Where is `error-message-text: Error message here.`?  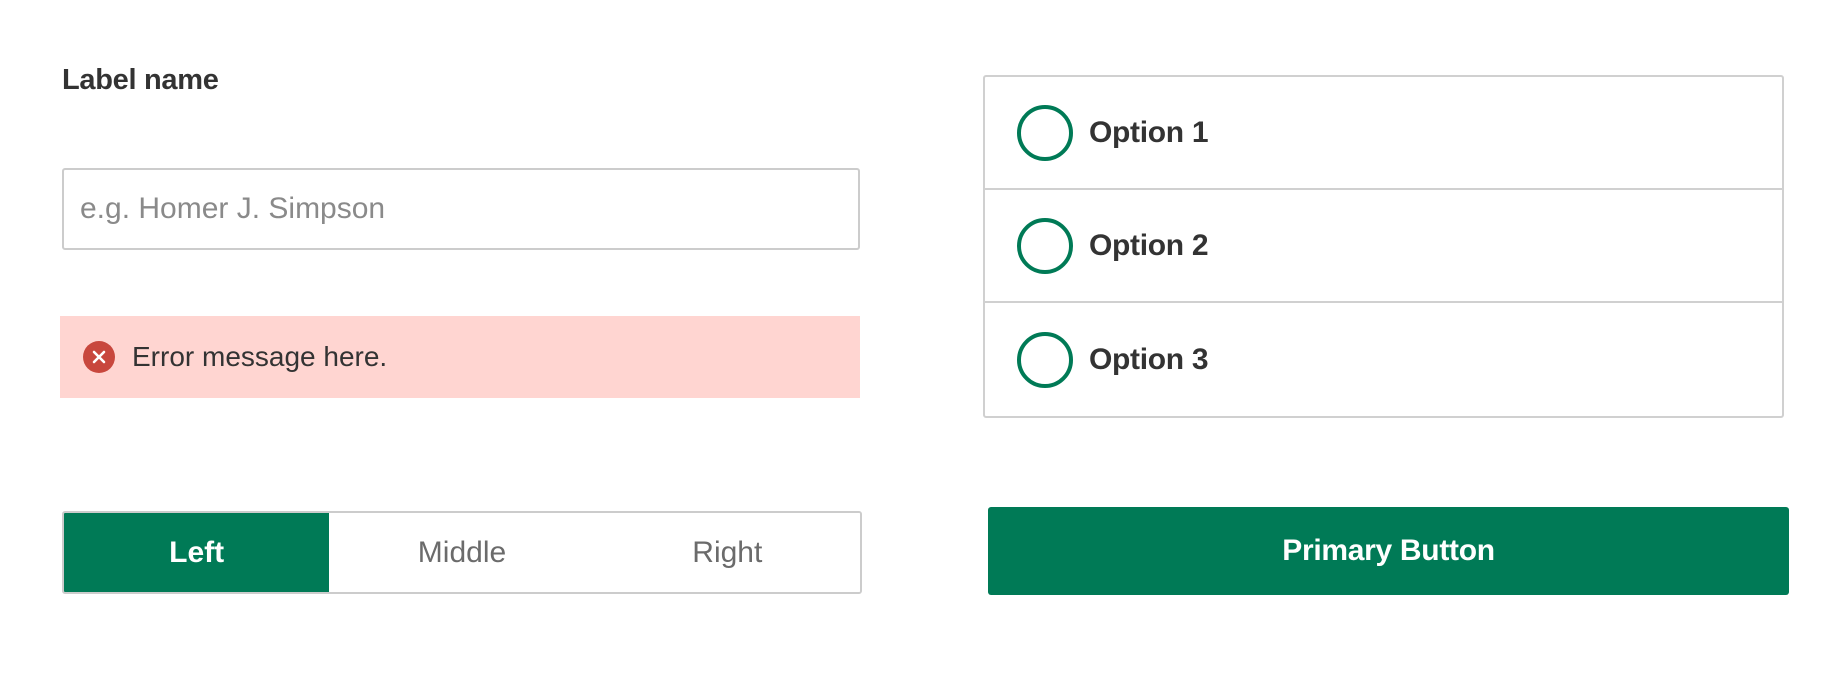 error-message-text: Error message here. is located at coordinates (260, 356).